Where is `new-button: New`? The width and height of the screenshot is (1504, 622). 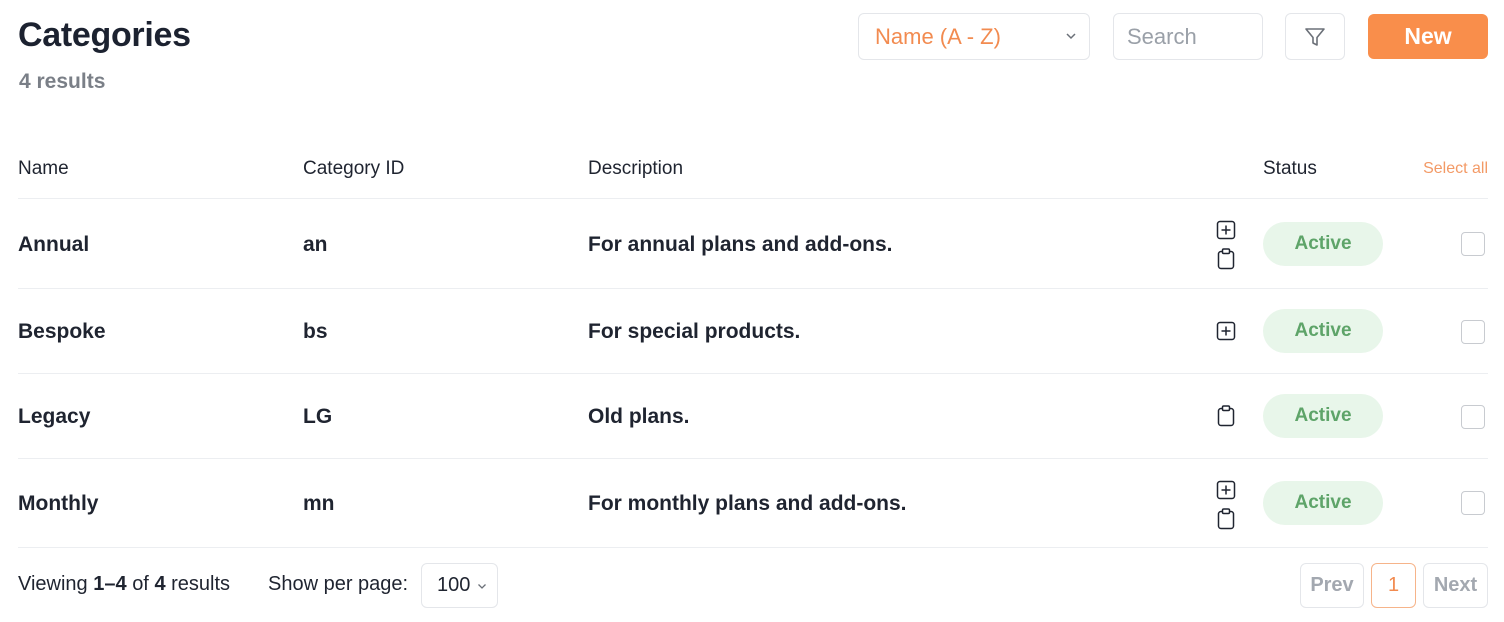
new-button: New is located at coordinates (1428, 36).